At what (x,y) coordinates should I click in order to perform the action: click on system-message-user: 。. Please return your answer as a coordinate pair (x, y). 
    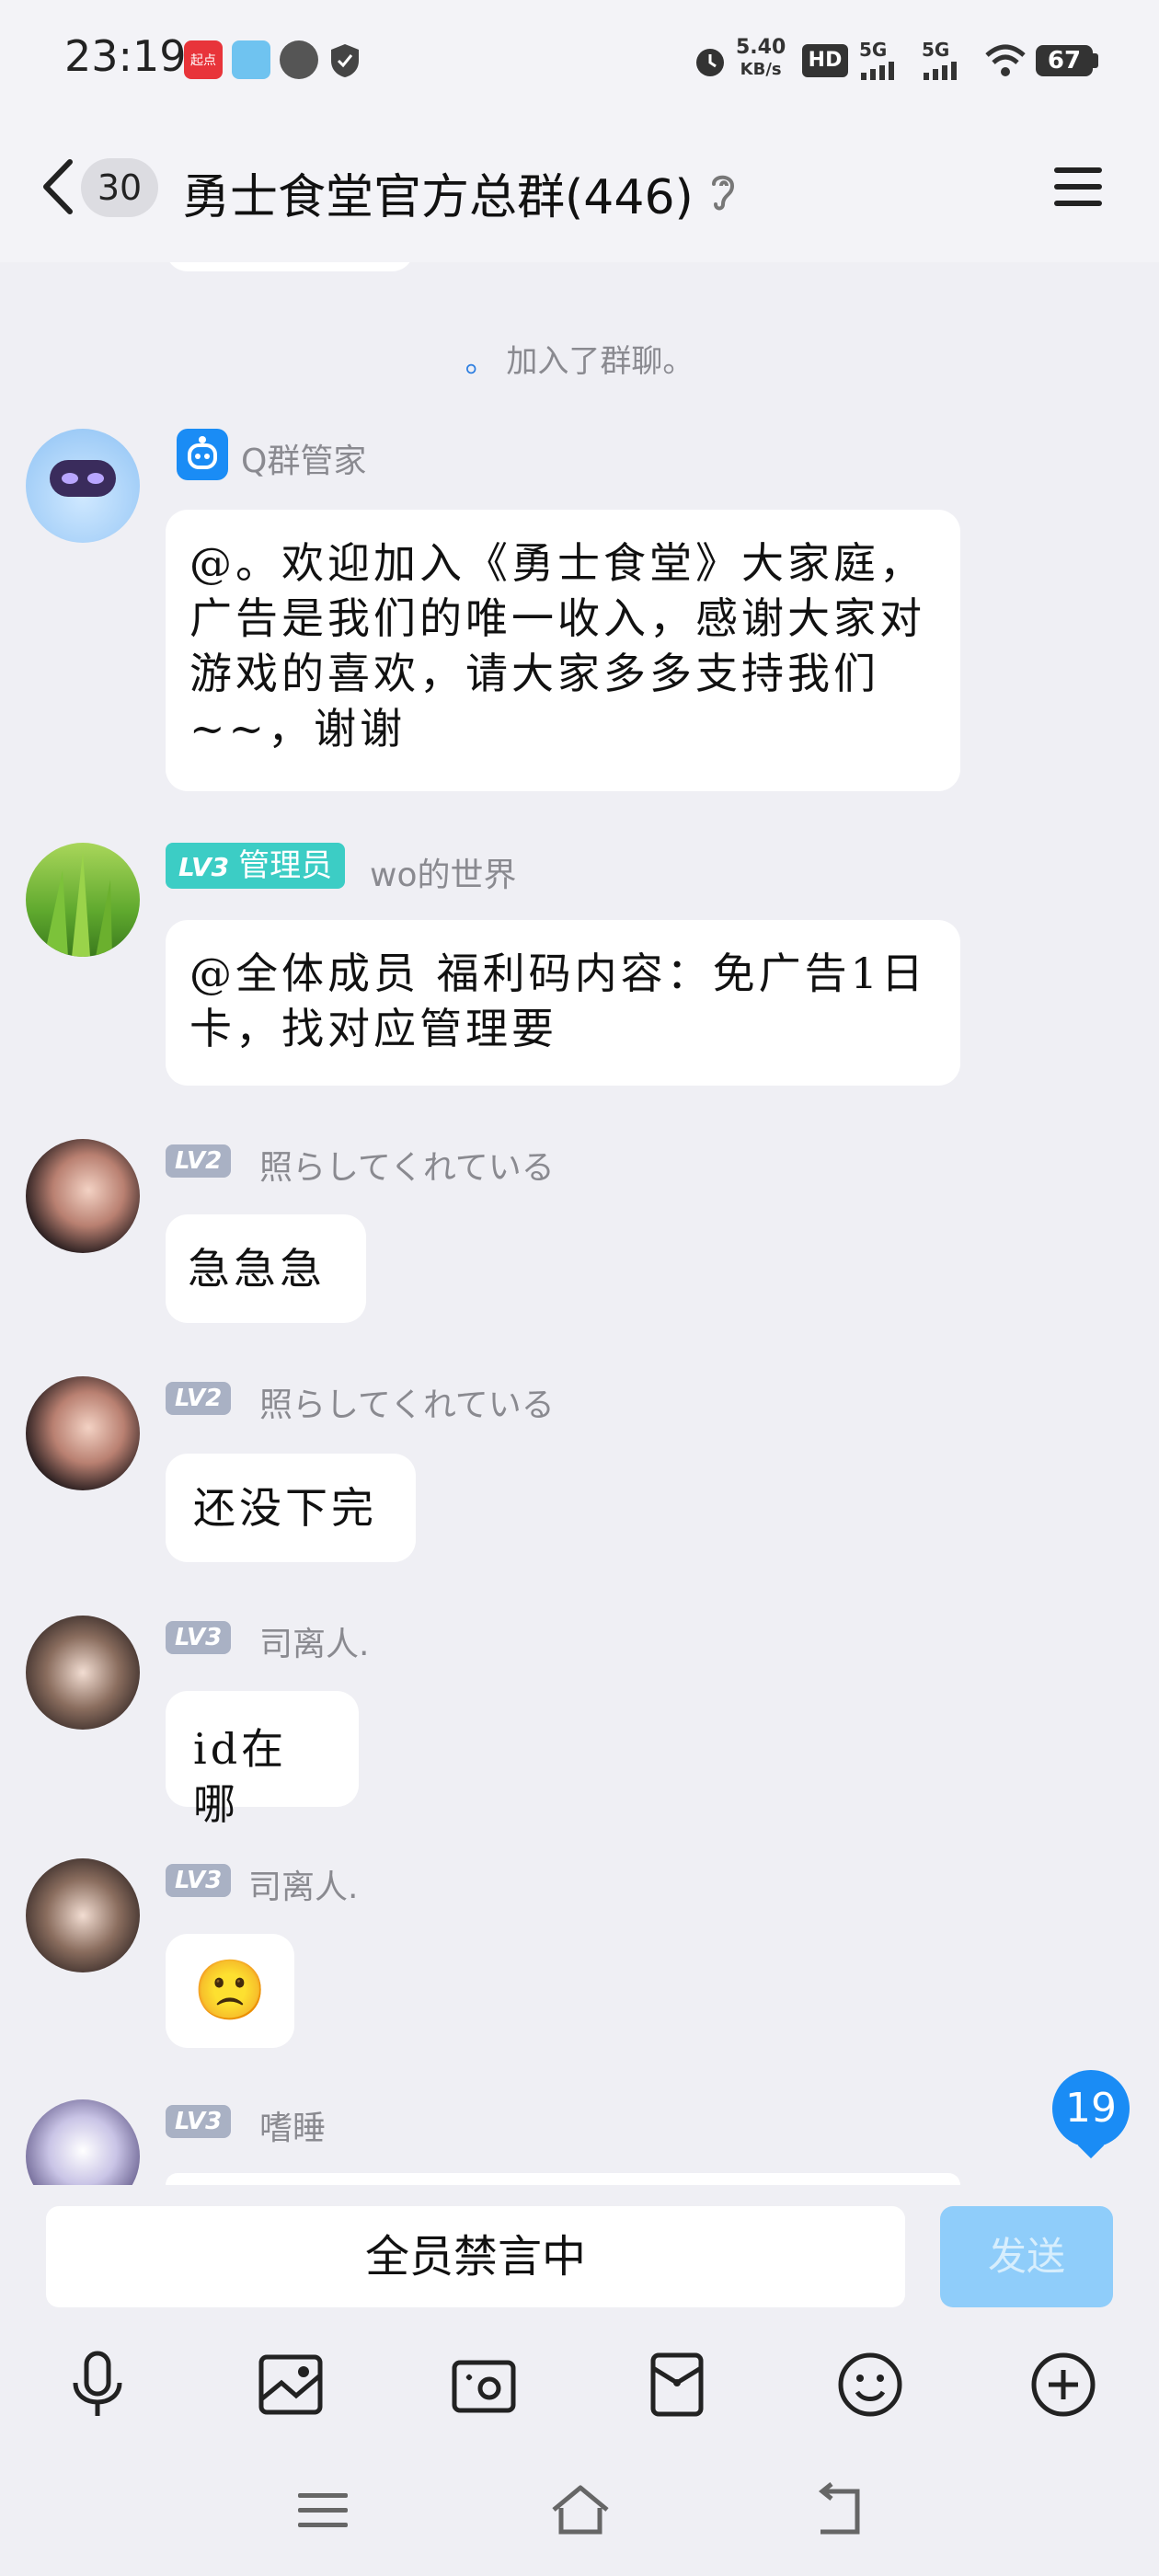
    Looking at the image, I should click on (481, 361).